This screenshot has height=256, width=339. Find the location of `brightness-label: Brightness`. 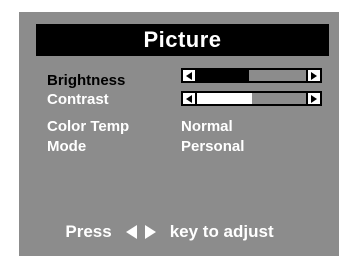

brightness-label: Brightness is located at coordinates (86, 81).